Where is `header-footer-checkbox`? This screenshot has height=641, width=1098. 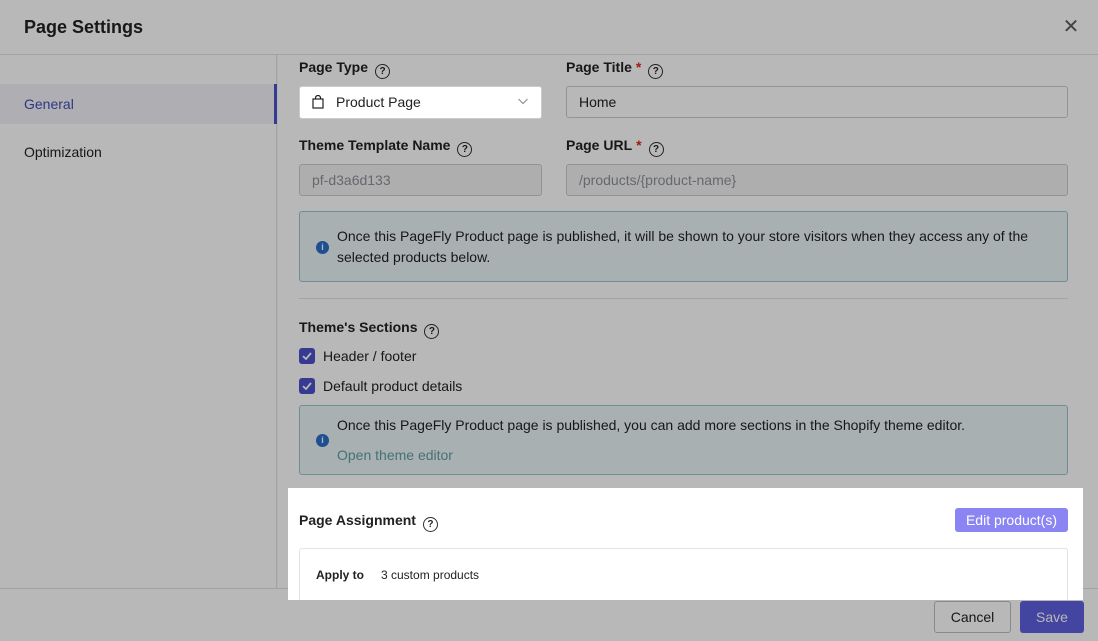 header-footer-checkbox is located at coordinates (307, 356).